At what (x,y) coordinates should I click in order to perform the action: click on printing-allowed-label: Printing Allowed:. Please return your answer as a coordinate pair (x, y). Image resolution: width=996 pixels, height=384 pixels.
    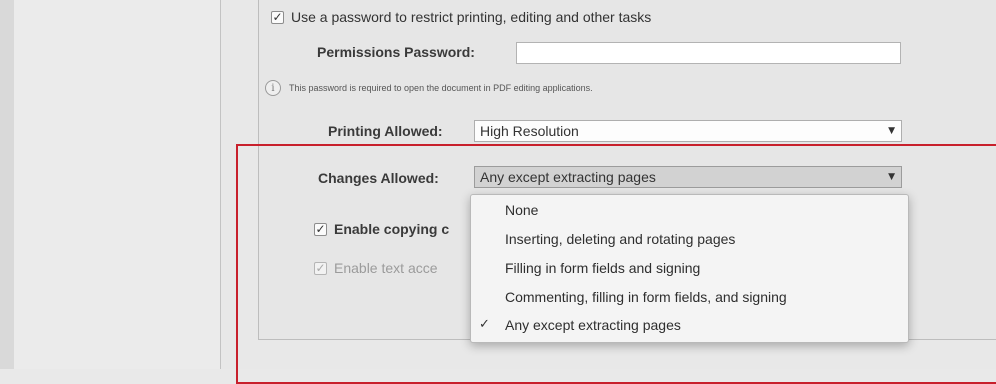
    Looking at the image, I should click on (385, 131).